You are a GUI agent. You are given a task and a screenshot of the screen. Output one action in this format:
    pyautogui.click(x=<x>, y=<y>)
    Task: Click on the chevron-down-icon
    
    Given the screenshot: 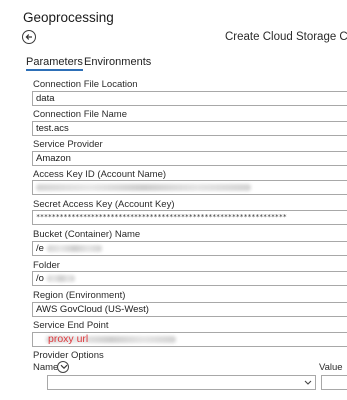 What is the action you would take?
    pyautogui.click(x=308, y=382)
    